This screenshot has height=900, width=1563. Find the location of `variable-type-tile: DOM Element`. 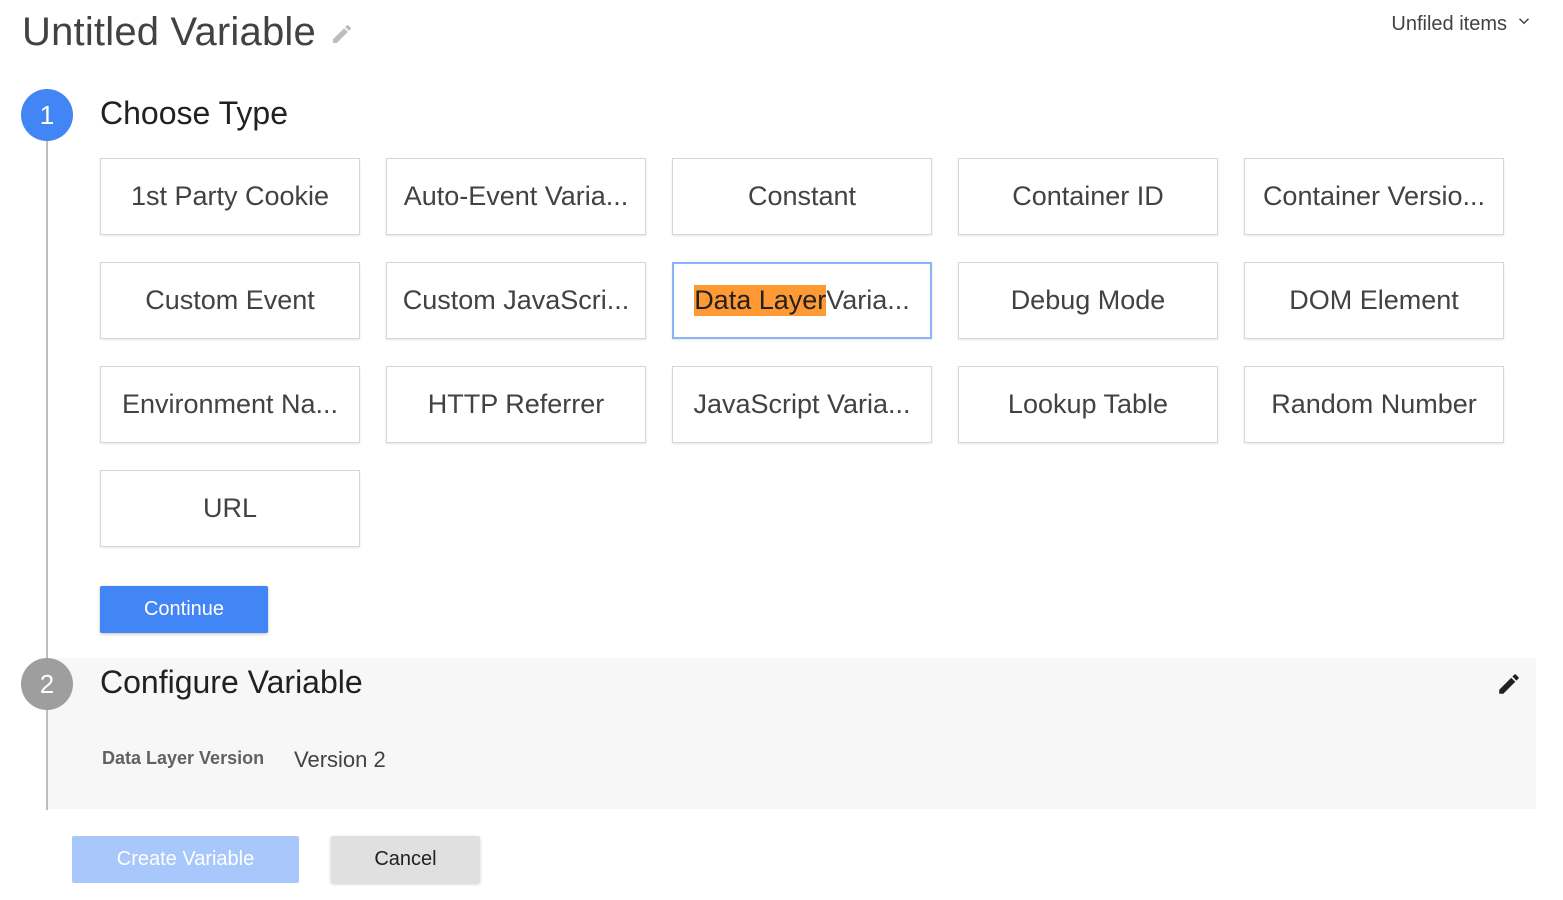

variable-type-tile: DOM Element is located at coordinates (1374, 300).